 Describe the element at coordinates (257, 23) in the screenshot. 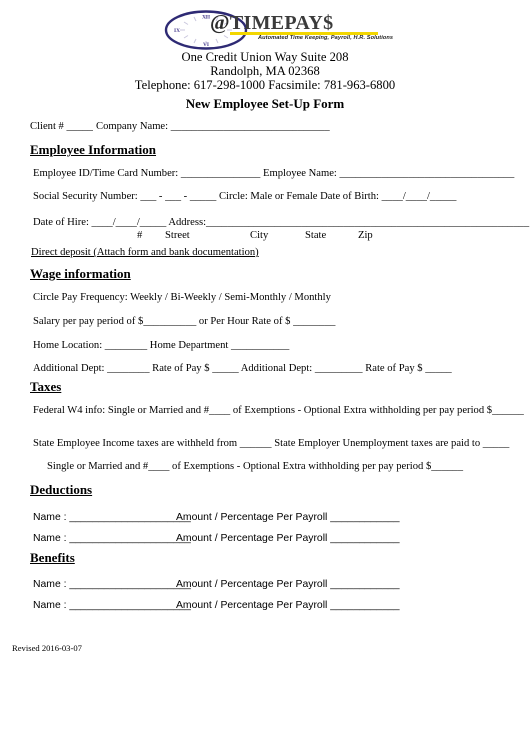

I see `logo-time-text: TIME` at that location.